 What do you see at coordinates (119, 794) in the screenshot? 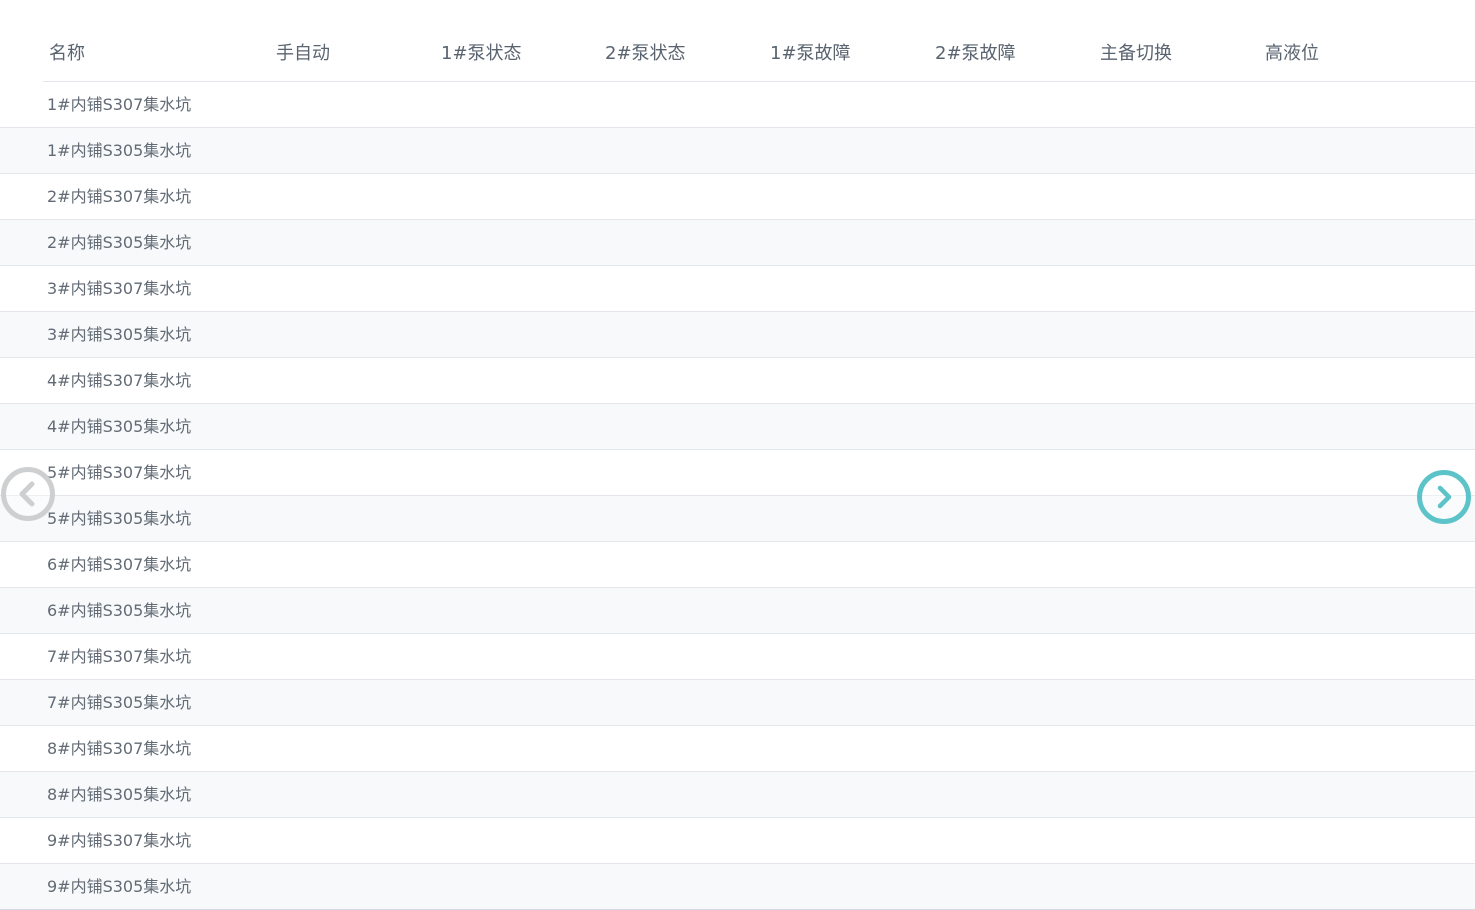
I see `row-name: 8#内铺S305集水坑` at bounding box center [119, 794].